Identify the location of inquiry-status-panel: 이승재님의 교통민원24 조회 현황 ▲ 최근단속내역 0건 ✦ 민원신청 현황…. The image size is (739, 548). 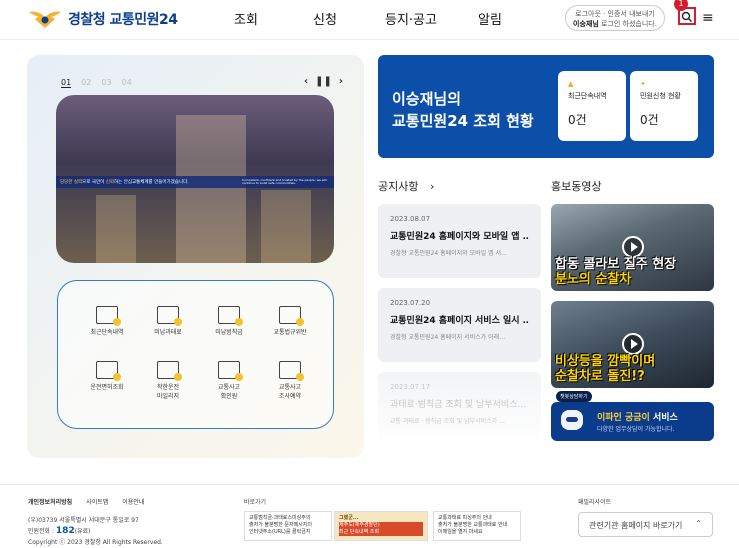
(546, 106).